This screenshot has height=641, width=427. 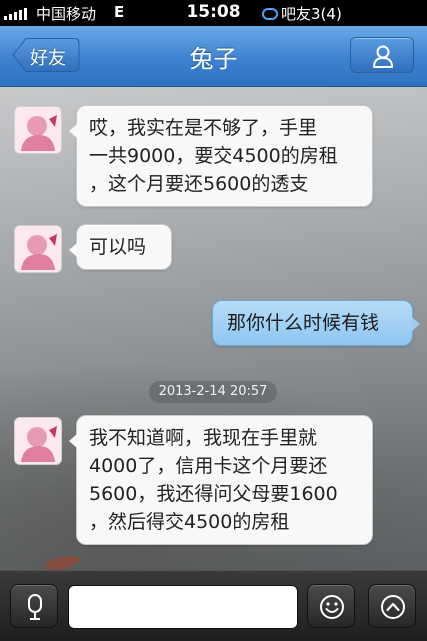 What do you see at coordinates (213, 156) in the screenshot?
I see `message-line: 一共9000，要交4500的房租` at bounding box center [213, 156].